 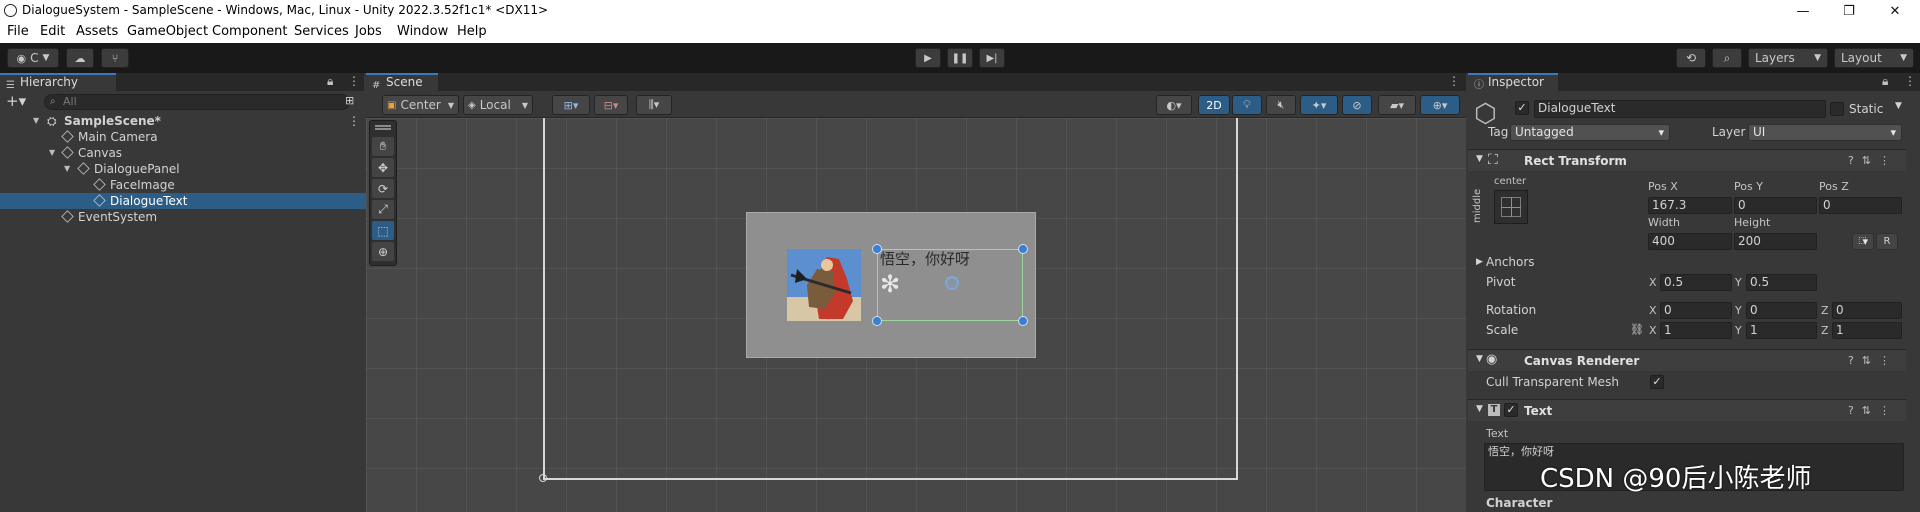 What do you see at coordinates (183, 153) in the screenshot?
I see `hierarchy-item-canvas: ▼ Canvas` at bounding box center [183, 153].